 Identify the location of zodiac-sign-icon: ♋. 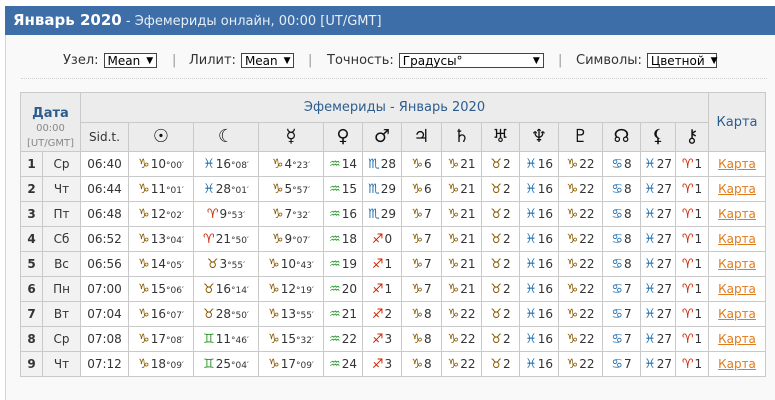
(617, 239).